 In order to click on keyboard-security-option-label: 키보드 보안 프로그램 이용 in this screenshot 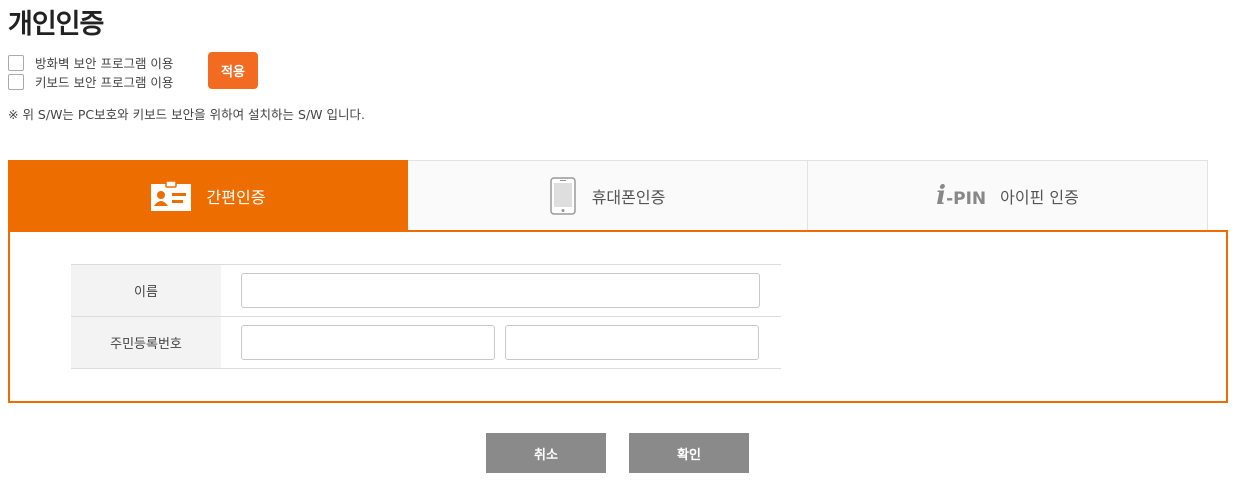, I will do `click(104, 82)`.